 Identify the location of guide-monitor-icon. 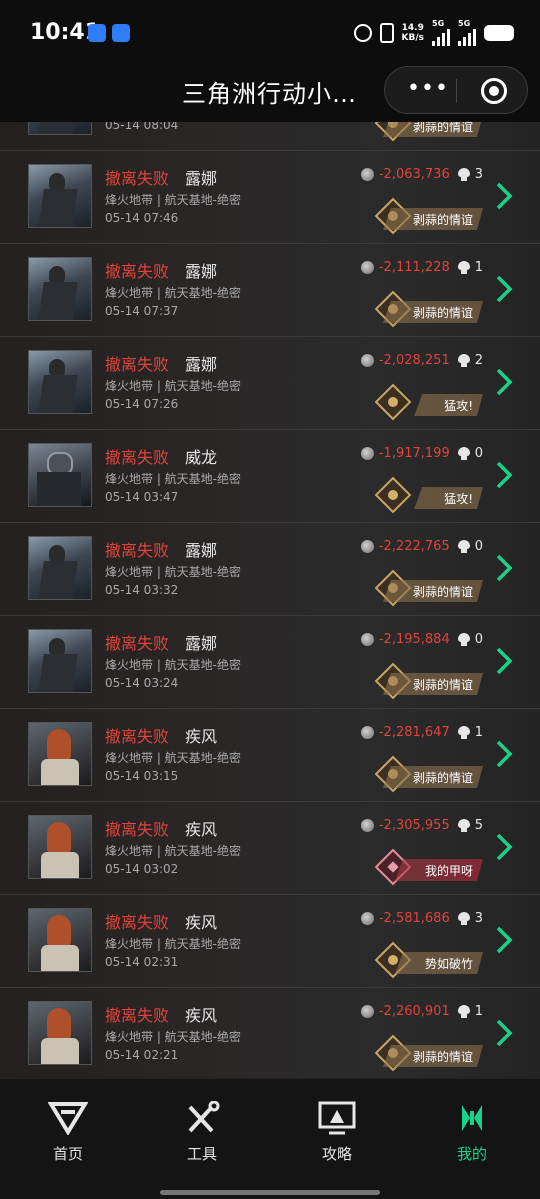
(337, 1118).